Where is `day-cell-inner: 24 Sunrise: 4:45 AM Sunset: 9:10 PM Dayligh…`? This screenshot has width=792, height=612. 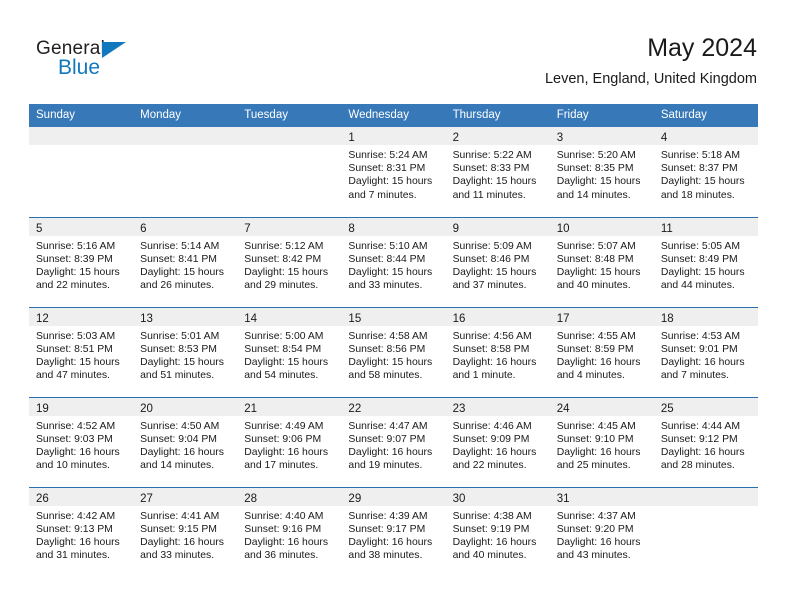 day-cell-inner: 24 Sunrise: 4:45 AM Sunset: 9:10 PM Dayligh… is located at coordinates (601, 442).